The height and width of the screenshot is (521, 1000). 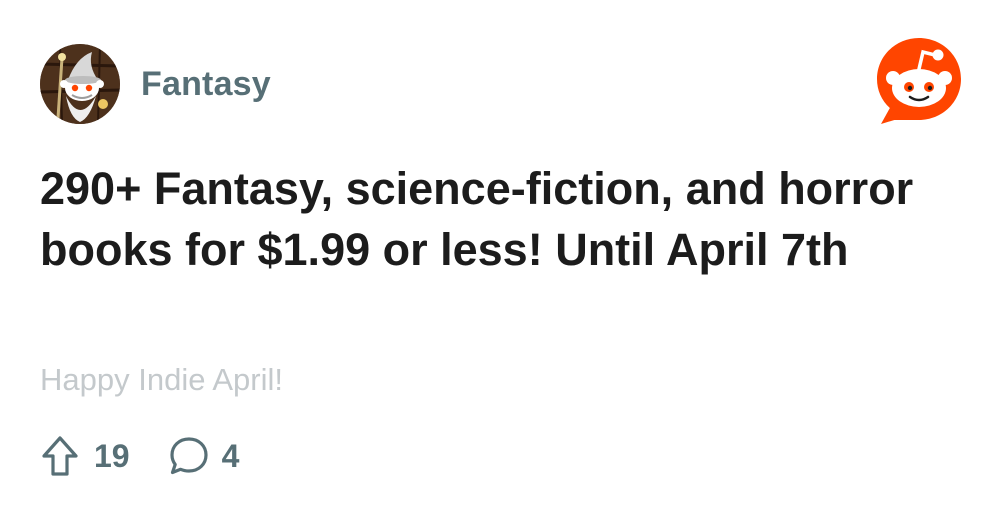 I want to click on reddit-logo-icon, so click(x=919, y=81).